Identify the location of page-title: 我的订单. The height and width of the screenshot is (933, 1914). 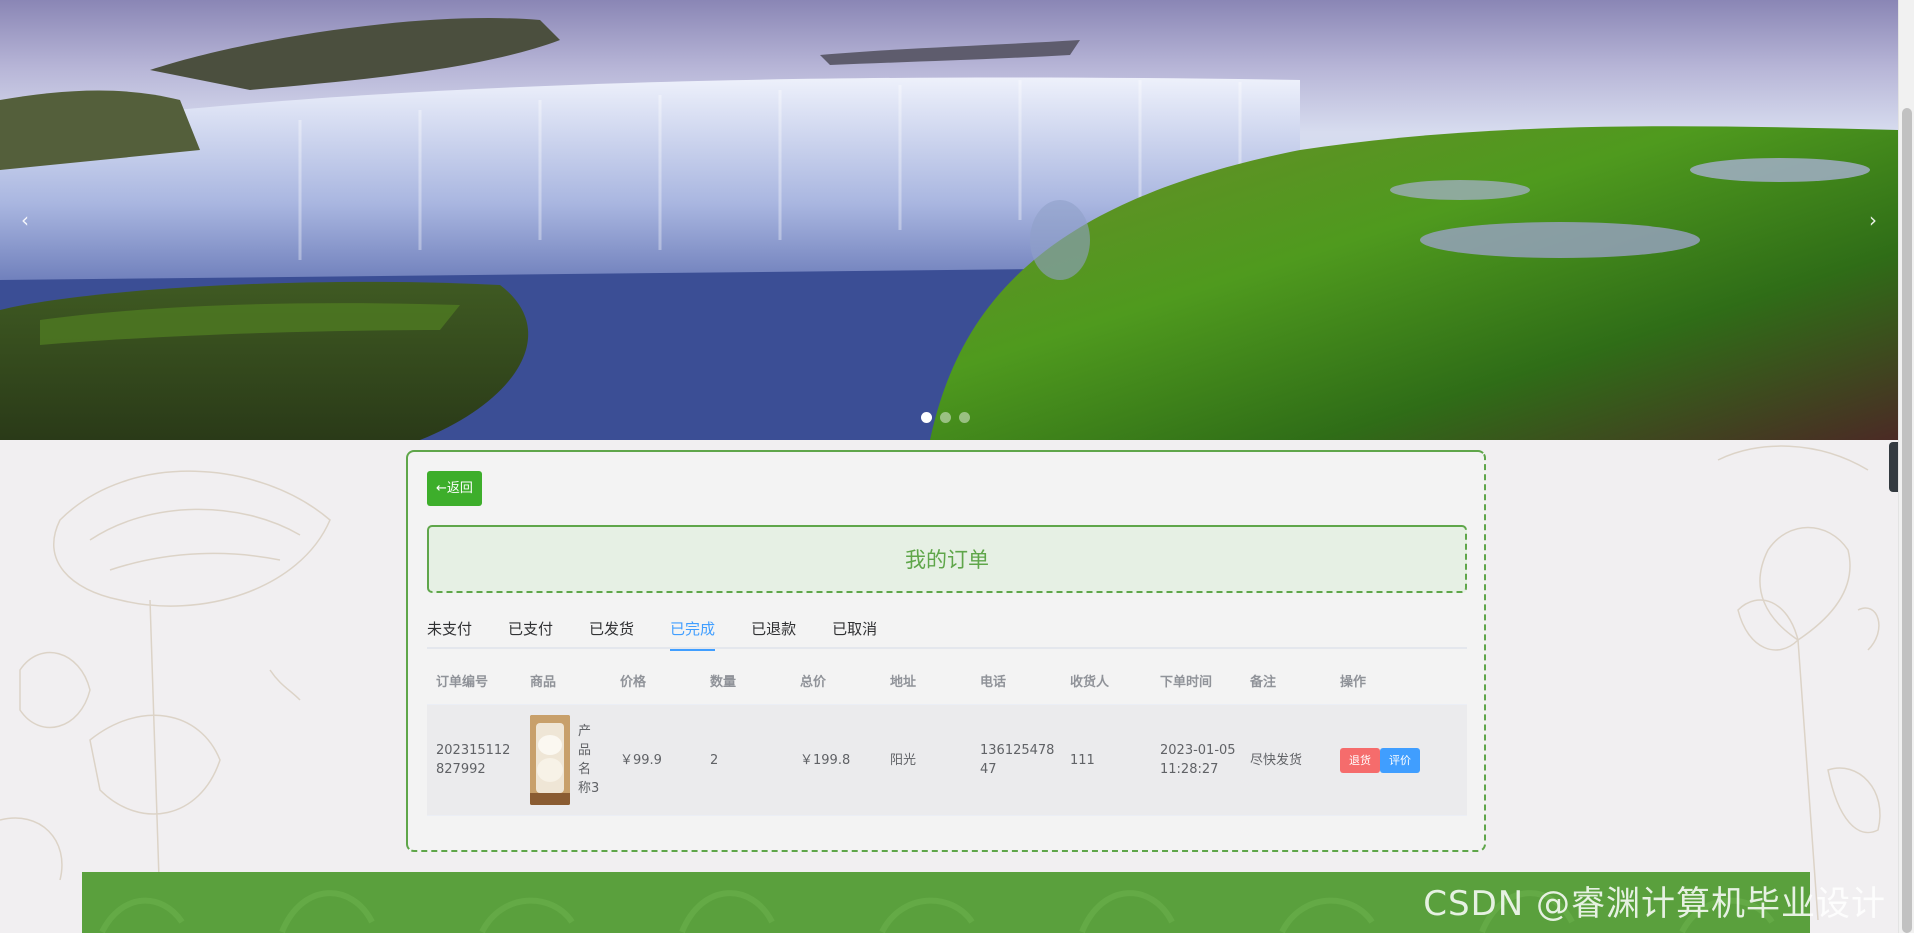
(947, 560).